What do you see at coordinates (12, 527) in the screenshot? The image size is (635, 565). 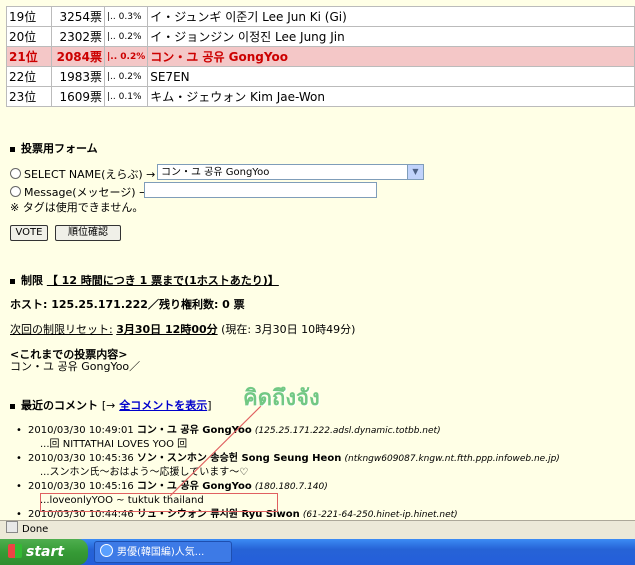 I see `page-icon` at bounding box center [12, 527].